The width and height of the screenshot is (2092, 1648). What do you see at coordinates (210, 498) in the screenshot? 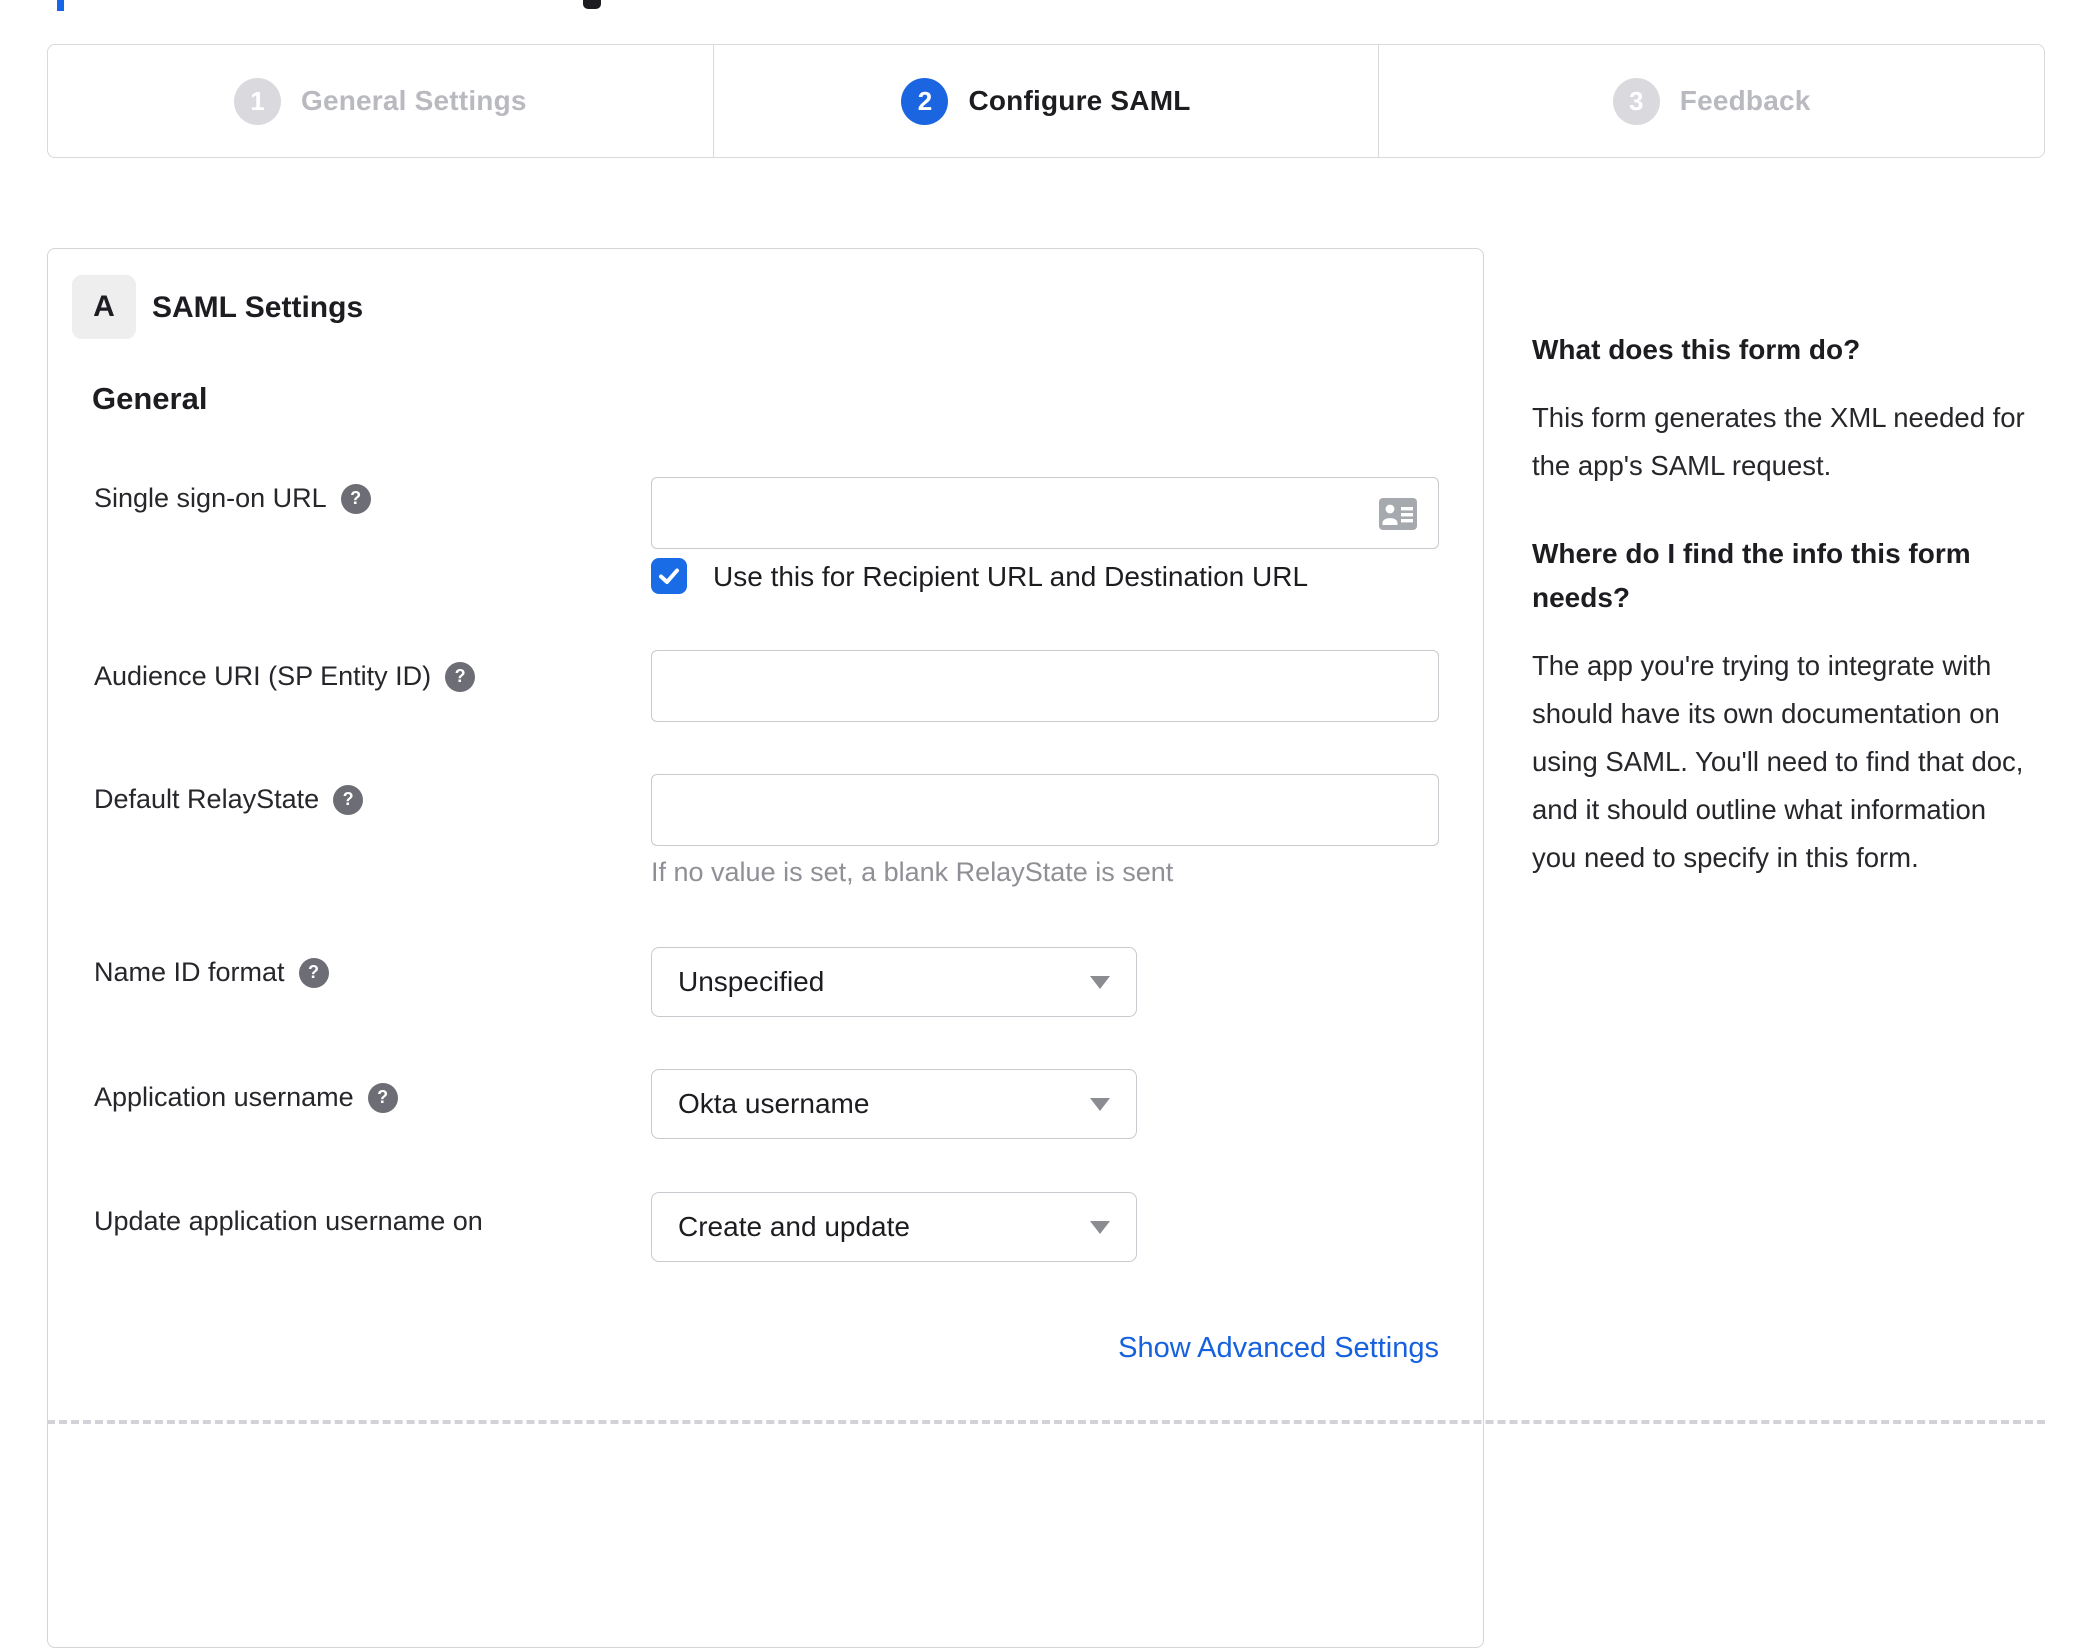
I see `sso-url-label-text: Single sign-on URL` at bounding box center [210, 498].